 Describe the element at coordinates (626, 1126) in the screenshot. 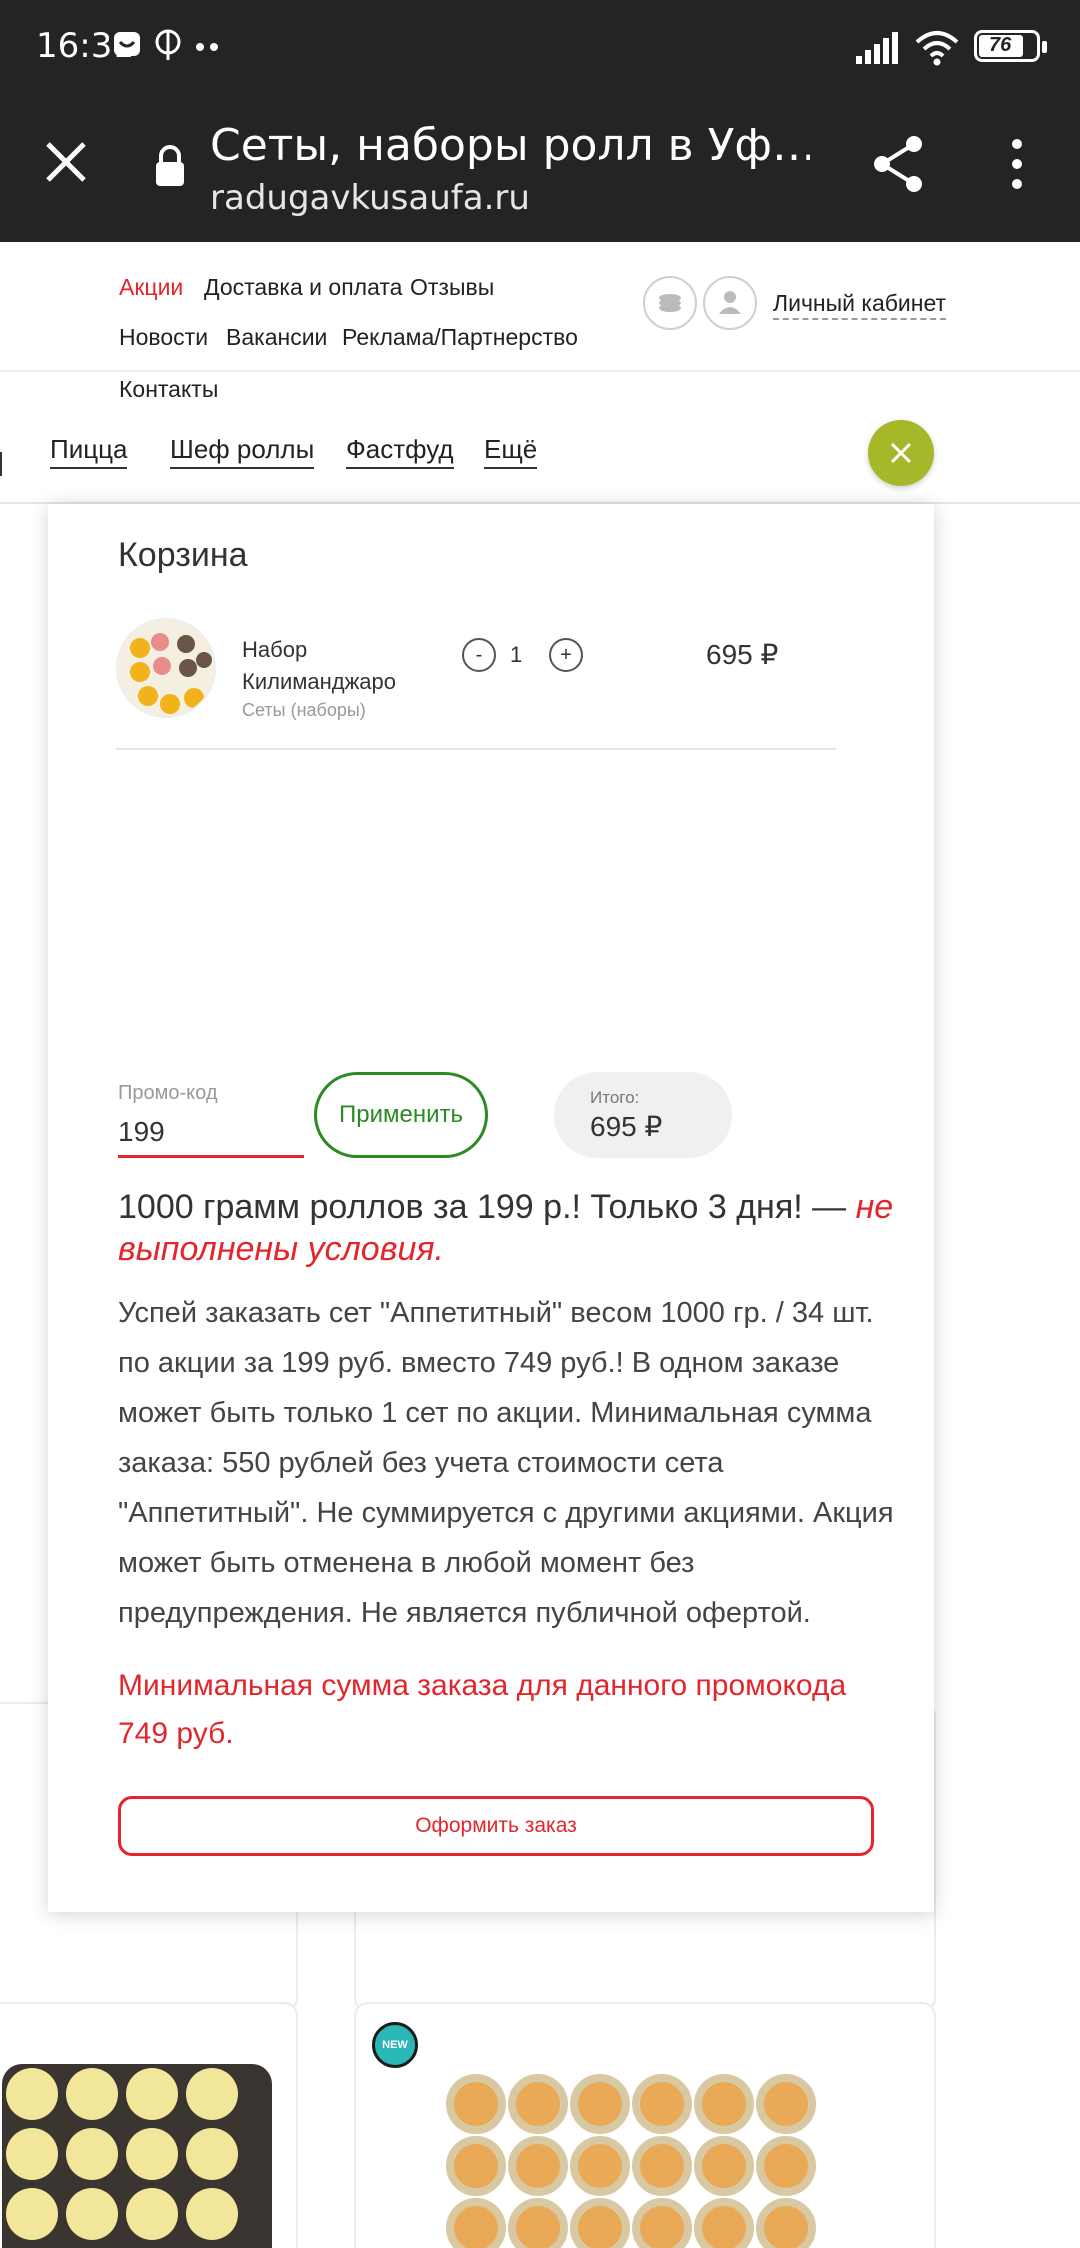

I see `total-value: 695 ₽` at that location.